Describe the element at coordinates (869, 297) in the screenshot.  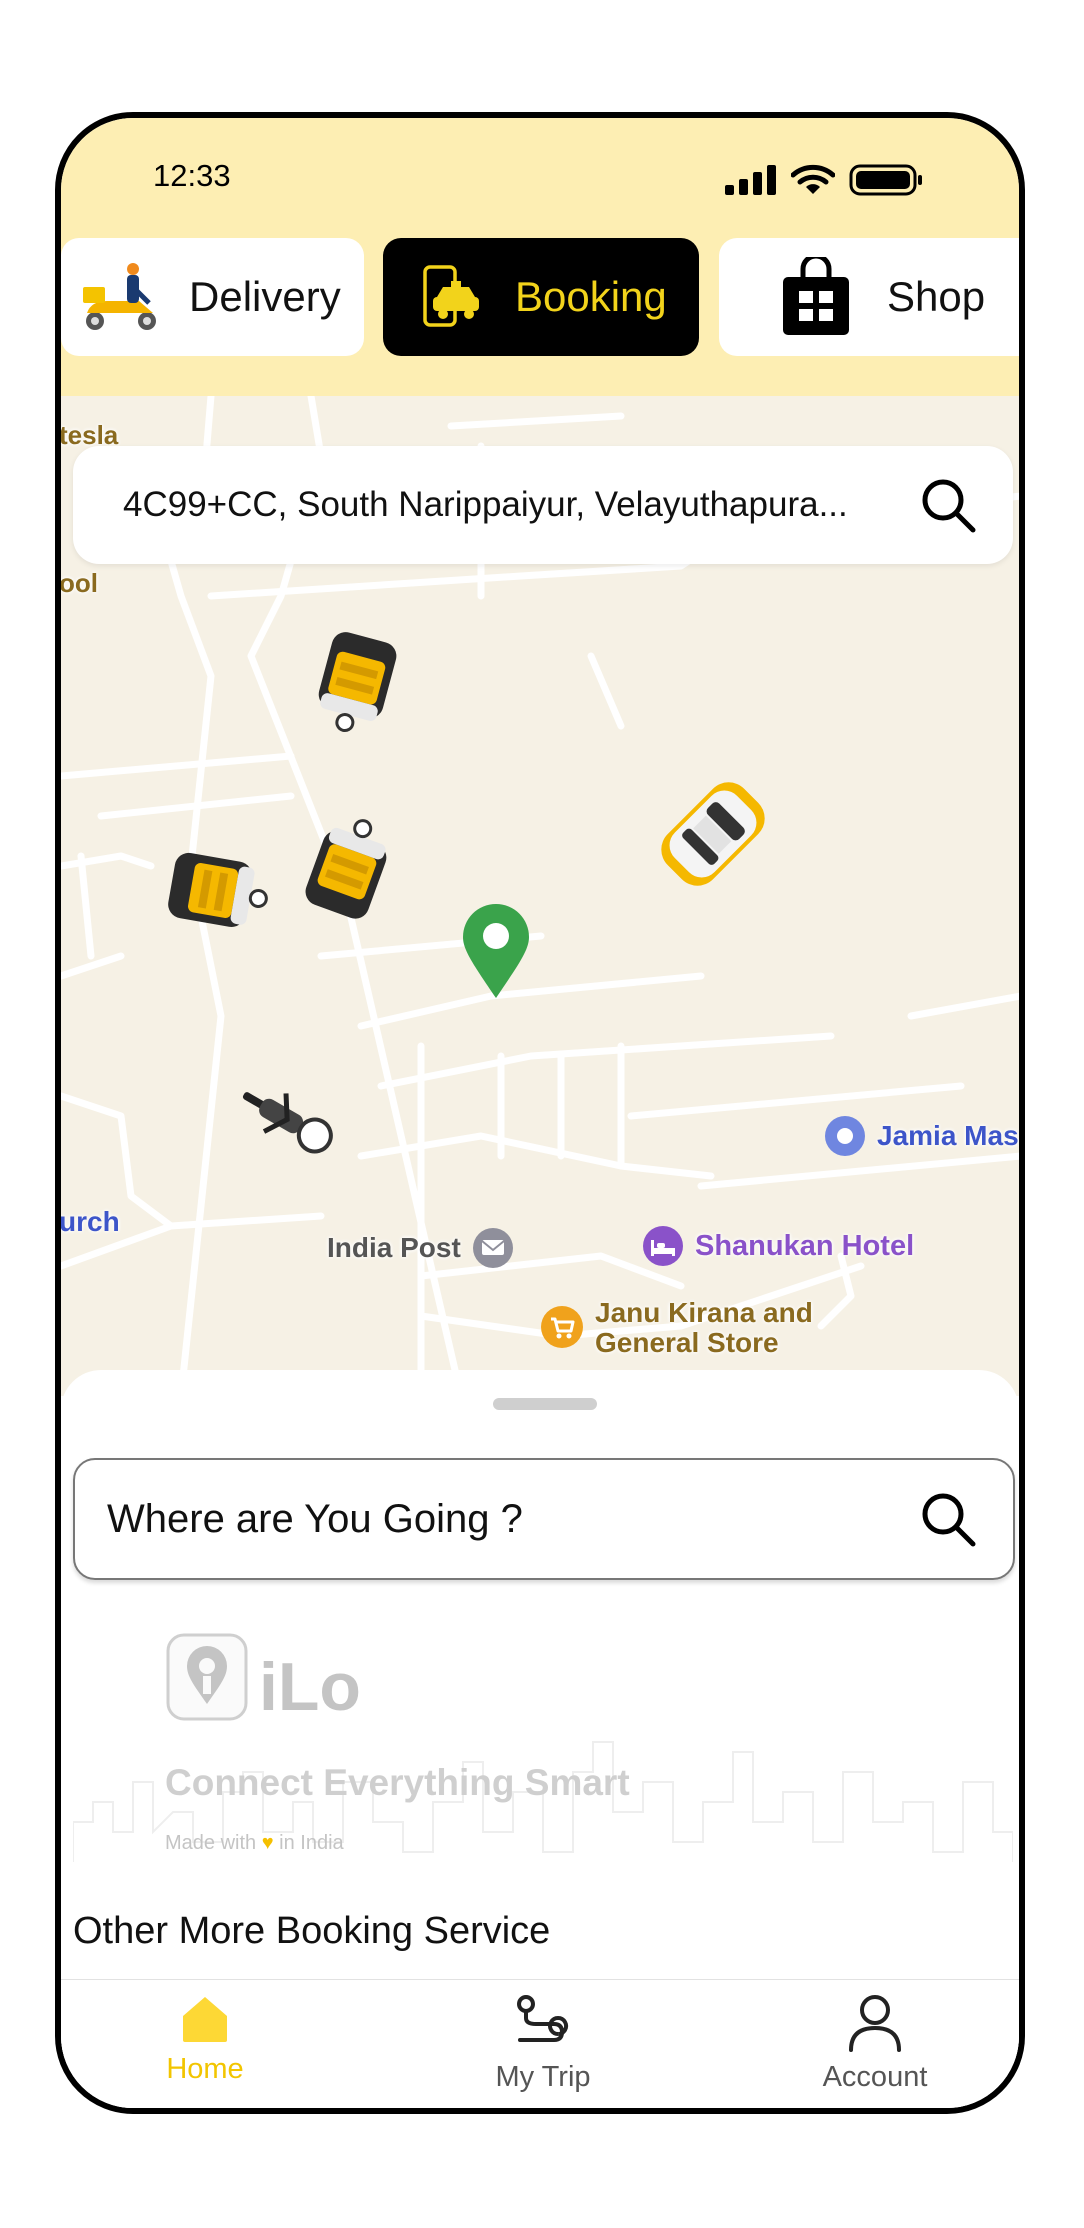
I see `tab-shop: Shop` at that location.